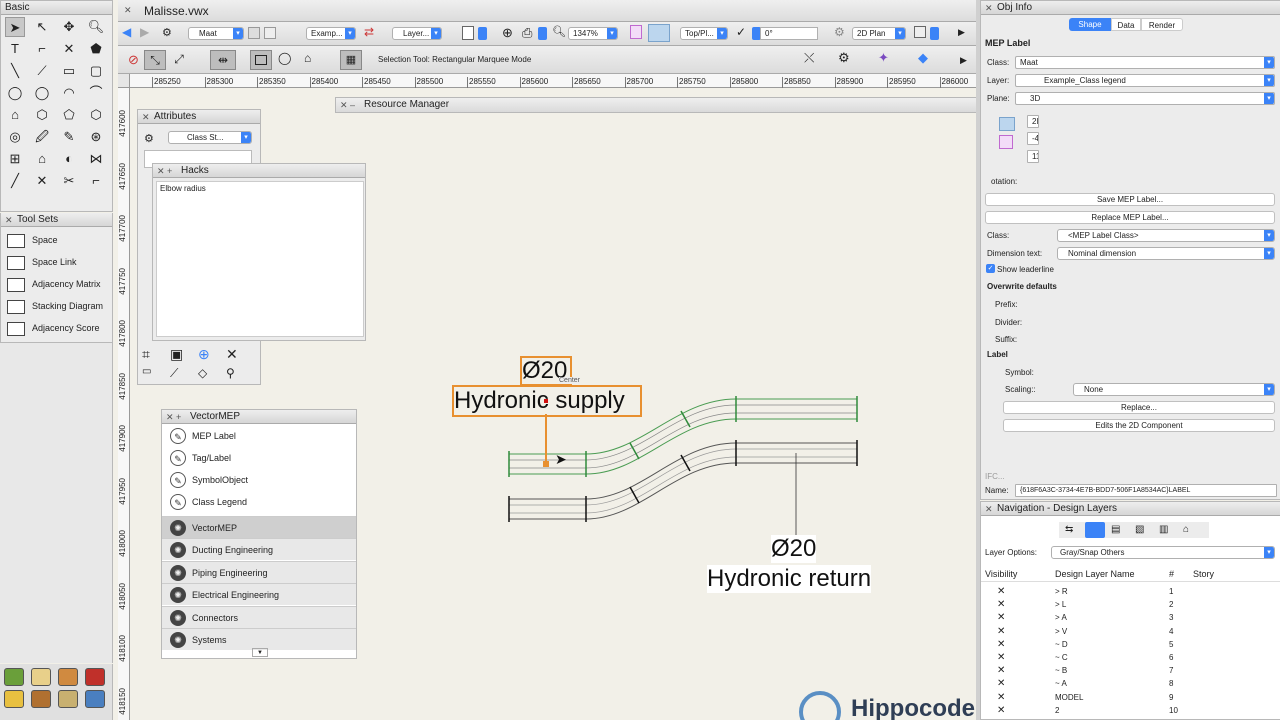 The height and width of the screenshot is (720, 1280). What do you see at coordinates (58, 242) in the screenshot?
I see `toolset-item: Space` at bounding box center [58, 242].